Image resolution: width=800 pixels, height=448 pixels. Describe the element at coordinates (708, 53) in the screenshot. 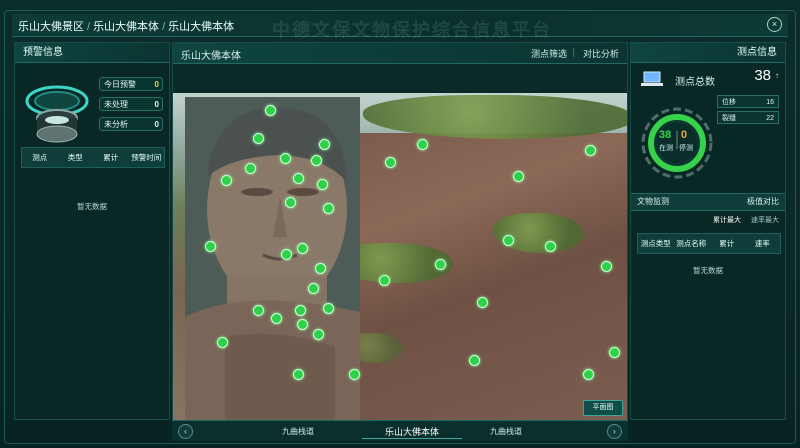

I see `point-info-title: 测点信息` at that location.